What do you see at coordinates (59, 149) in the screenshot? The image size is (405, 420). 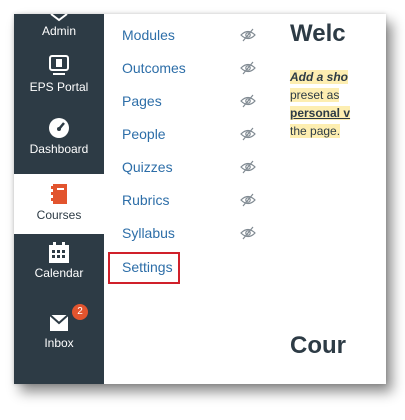 I see `nav-dashboard-label: Dashboard` at bounding box center [59, 149].